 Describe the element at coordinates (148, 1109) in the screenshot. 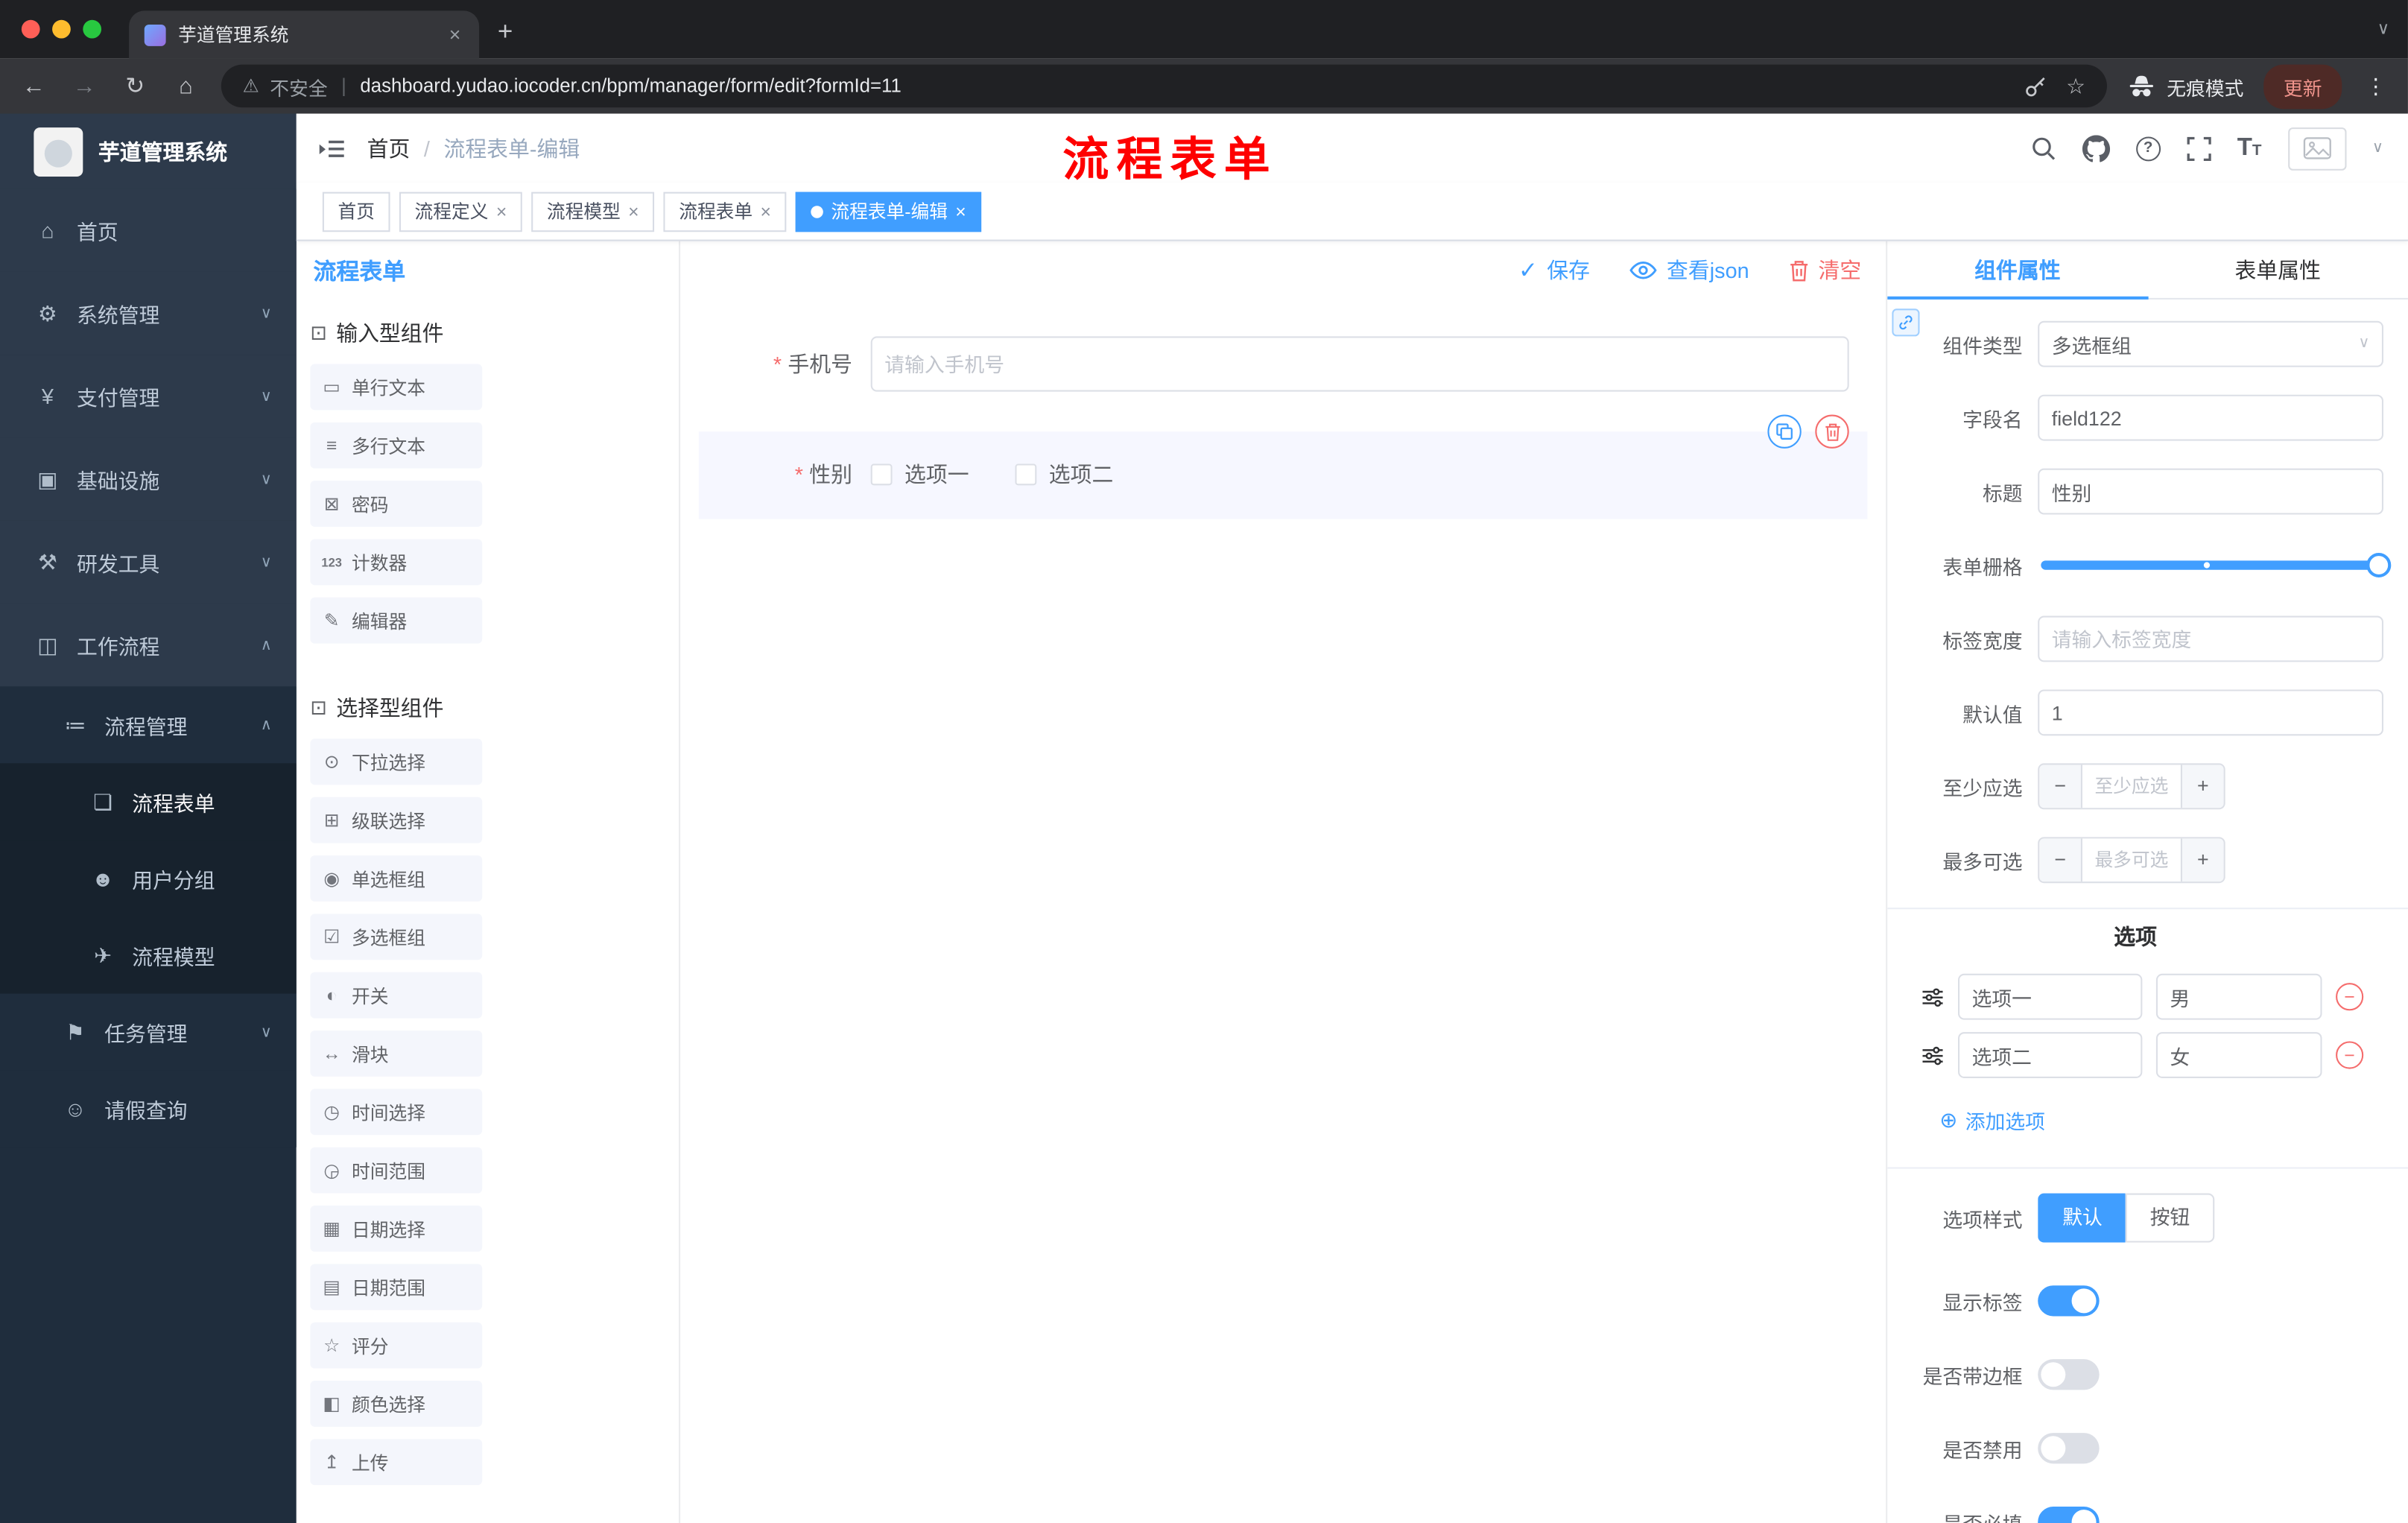

I see `sidebar-item-leave-query: ☺ 请假查询` at that location.